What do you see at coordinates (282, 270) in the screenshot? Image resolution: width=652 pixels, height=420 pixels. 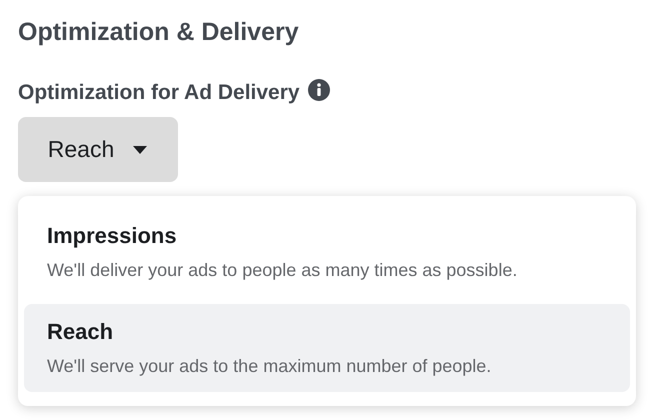 I see `option-description: We'll deliver your ads to people as many times as possible.` at bounding box center [282, 270].